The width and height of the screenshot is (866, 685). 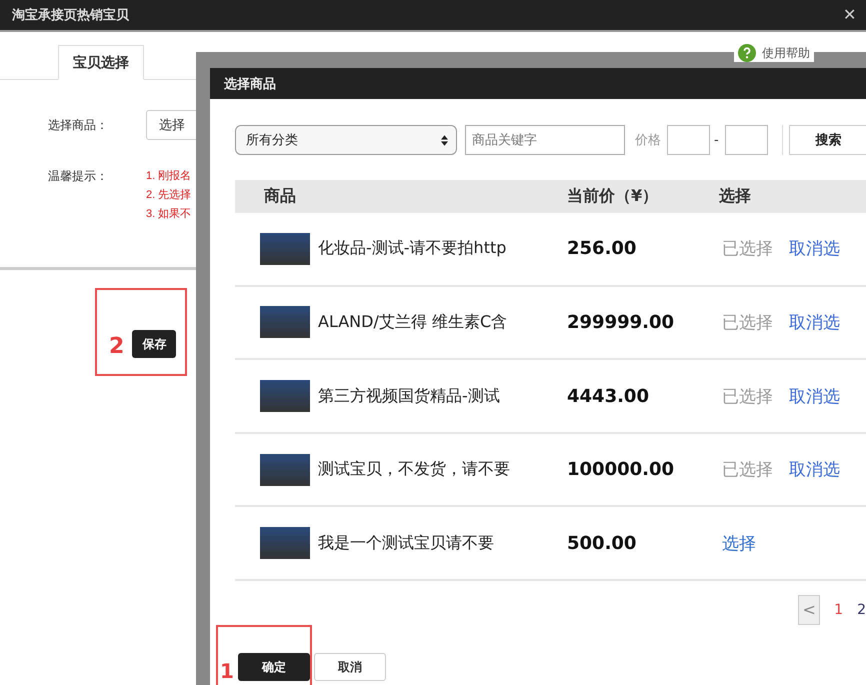 I want to click on product-name: 第三方视频国货精品-测试, so click(x=409, y=396).